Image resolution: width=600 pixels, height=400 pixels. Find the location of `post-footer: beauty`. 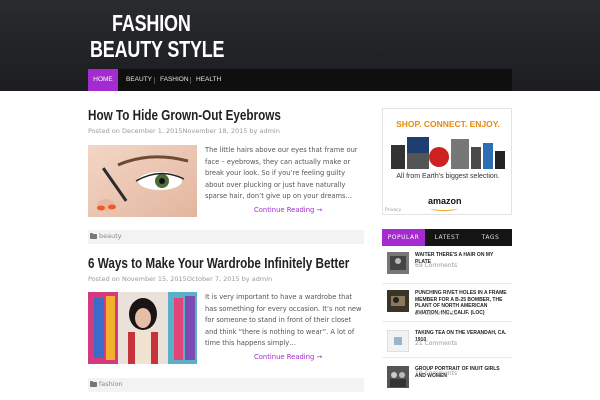

post-footer: beauty is located at coordinates (226, 237).